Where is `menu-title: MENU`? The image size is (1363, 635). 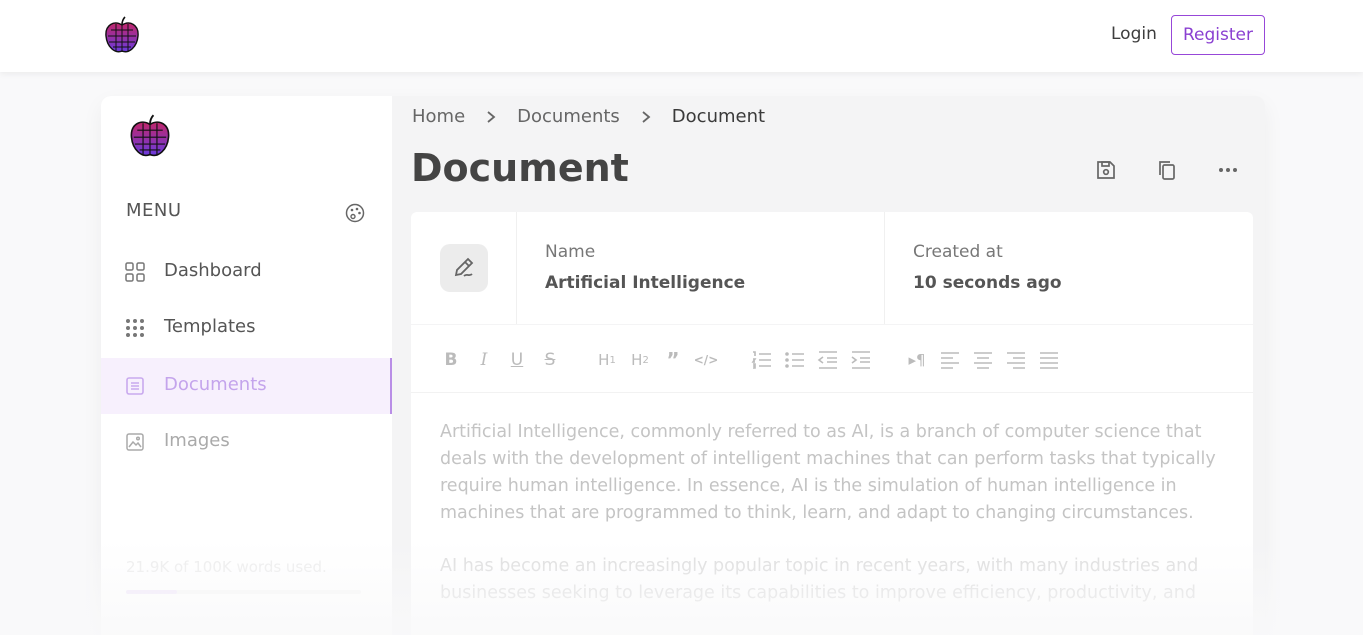
menu-title: MENU is located at coordinates (154, 210).